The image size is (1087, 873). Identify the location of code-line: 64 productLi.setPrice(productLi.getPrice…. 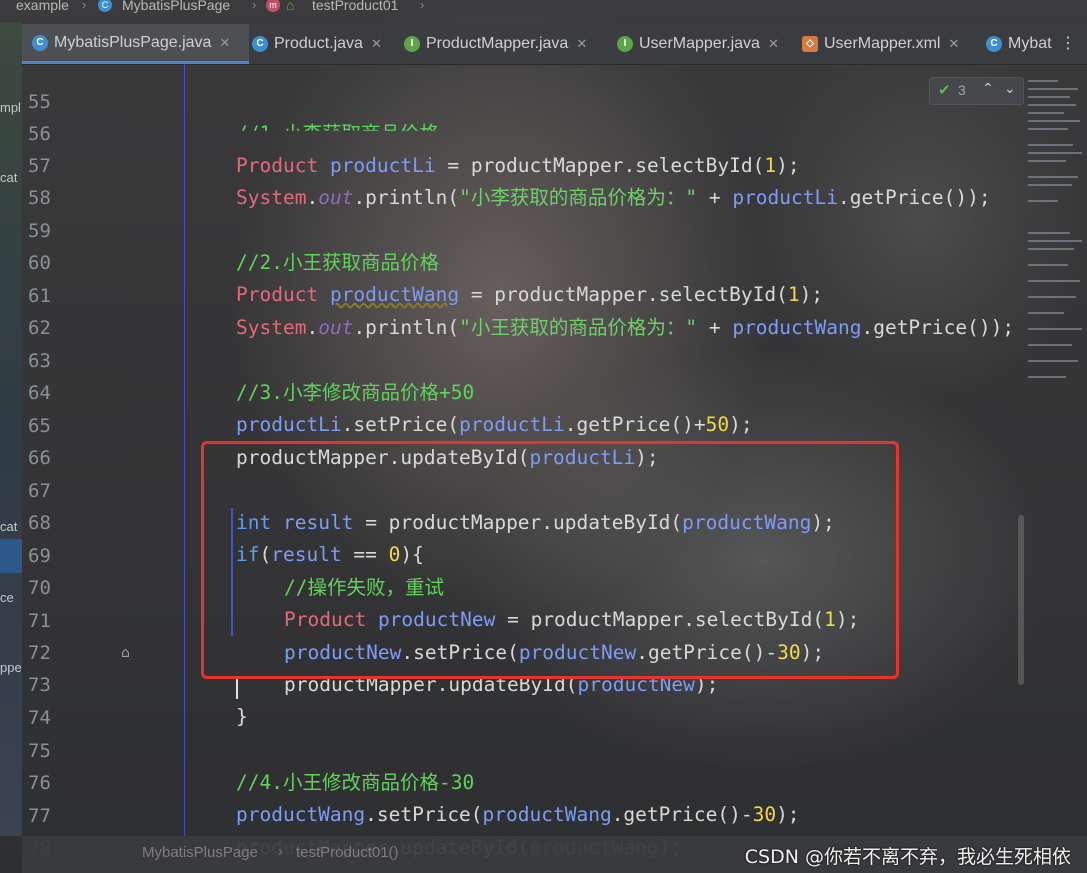
(527, 390).